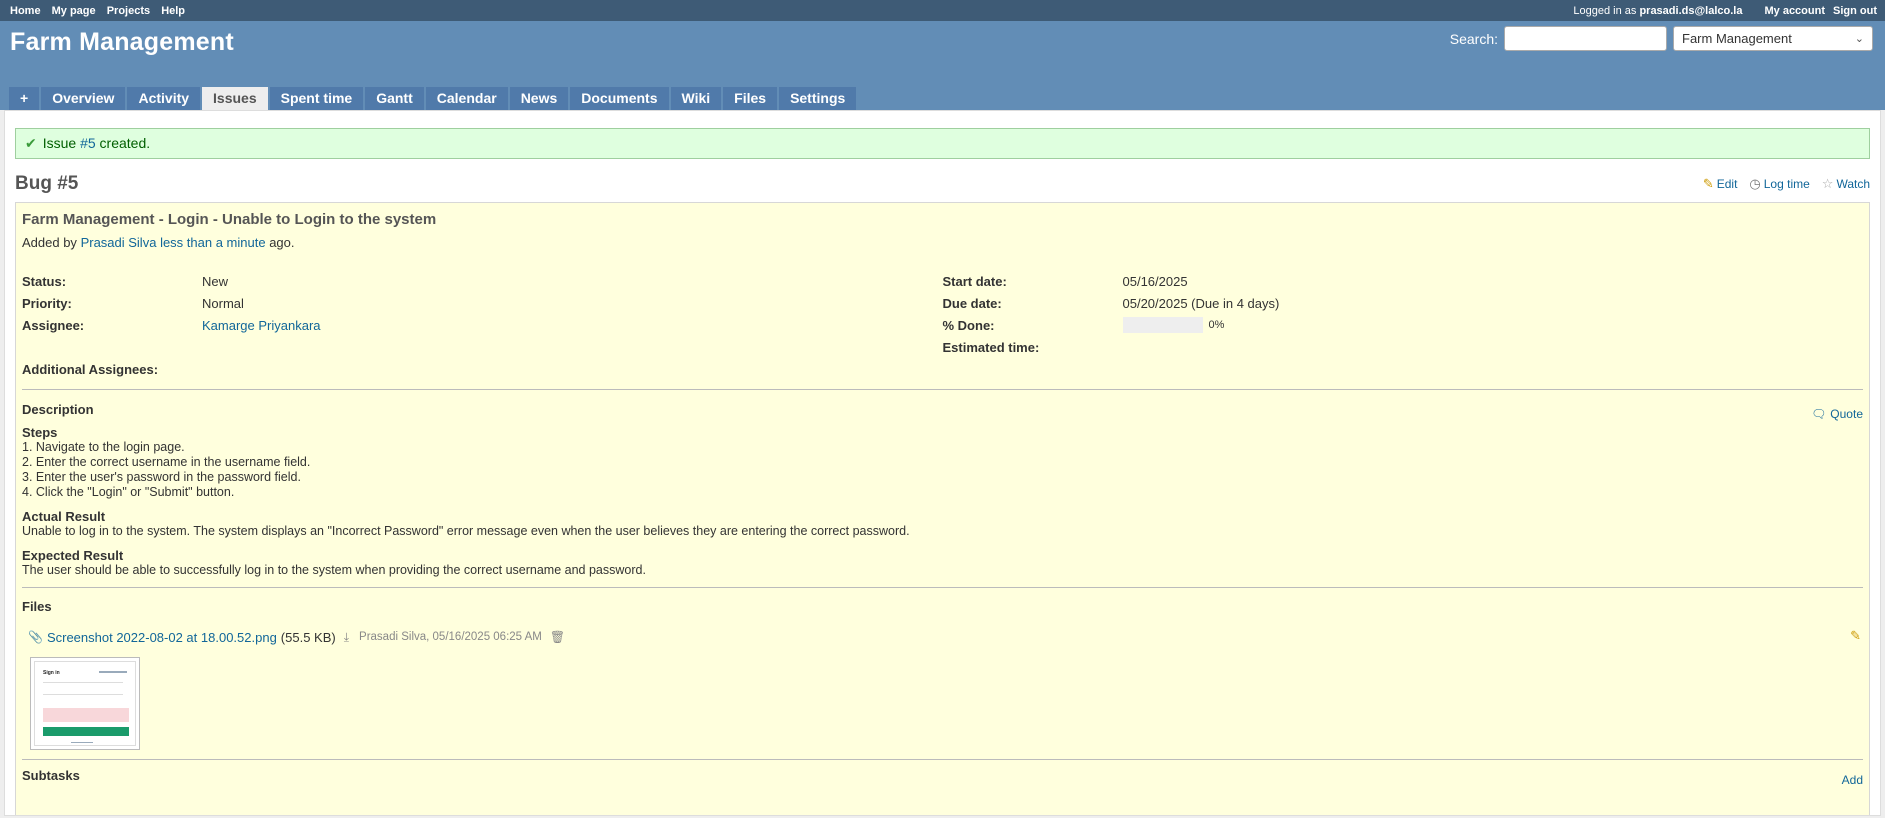  Describe the element at coordinates (103, 447) in the screenshot. I see `step-1: 1. Navigate to the login page.` at that location.